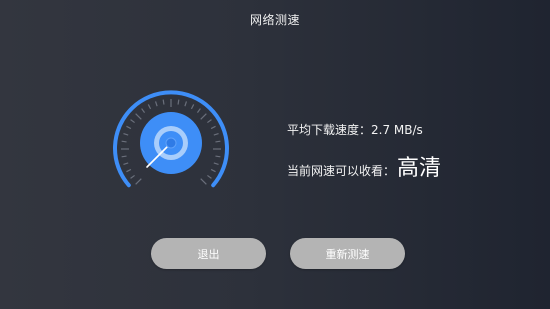 Image resolution: width=550 pixels, height=309 pixels. I want to click on speed-value: 2.7 MB/s, so click(397, 130).